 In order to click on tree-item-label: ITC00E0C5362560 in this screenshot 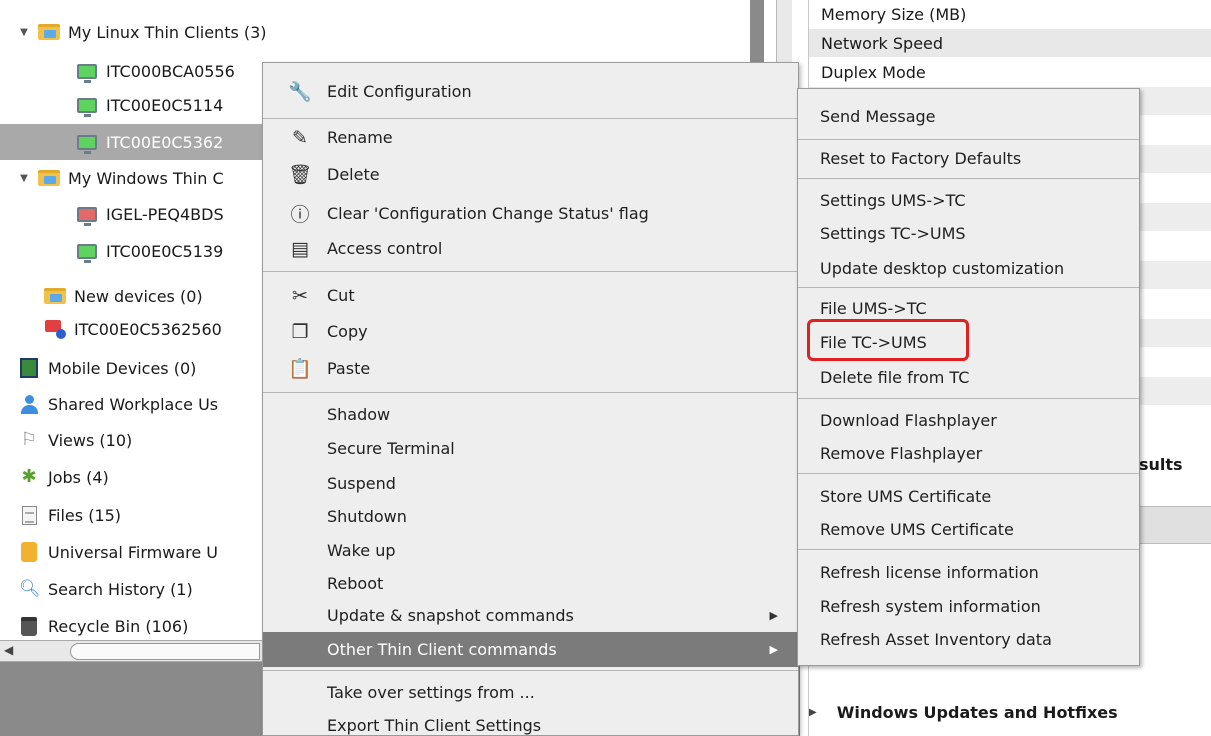, I will do `click(148, 329)`.